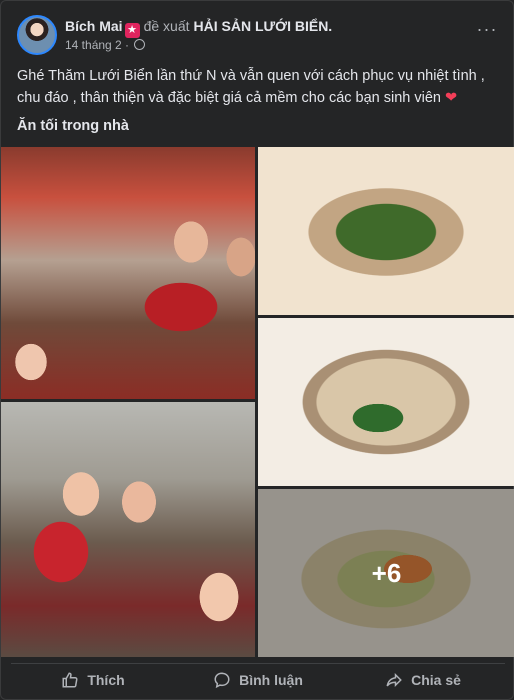  What do you see at coordinates (394, 680) in the screenshot?
I see `share-icon` at bounding box center [394, 680].